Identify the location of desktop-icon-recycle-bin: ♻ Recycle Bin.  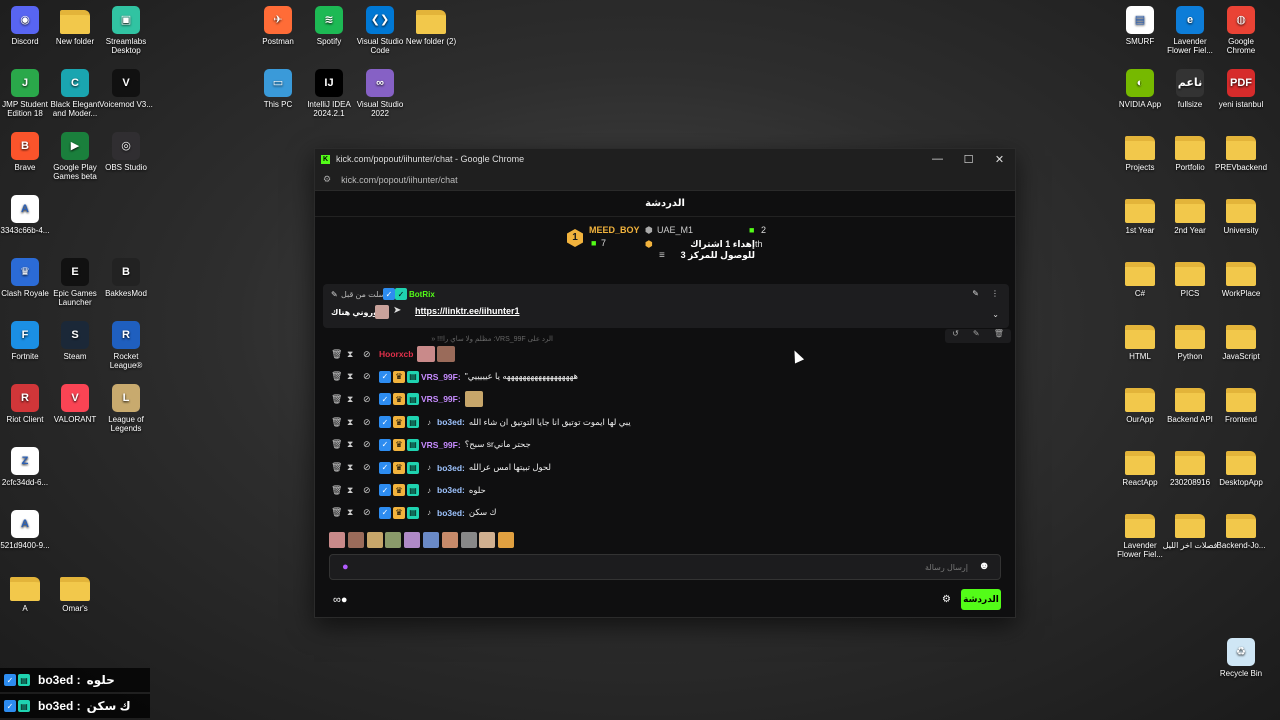
(1241, 658).